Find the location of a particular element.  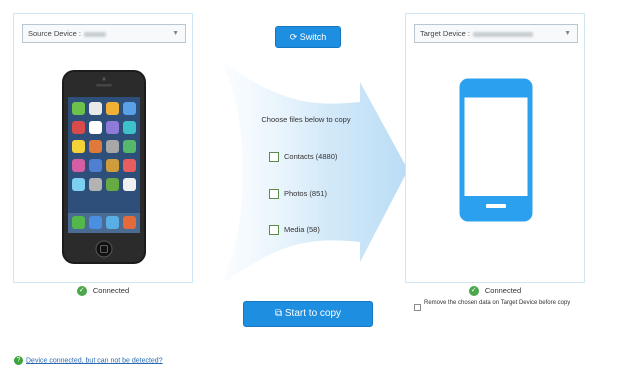

iphone-device-image is located at coordinates (104, 167).